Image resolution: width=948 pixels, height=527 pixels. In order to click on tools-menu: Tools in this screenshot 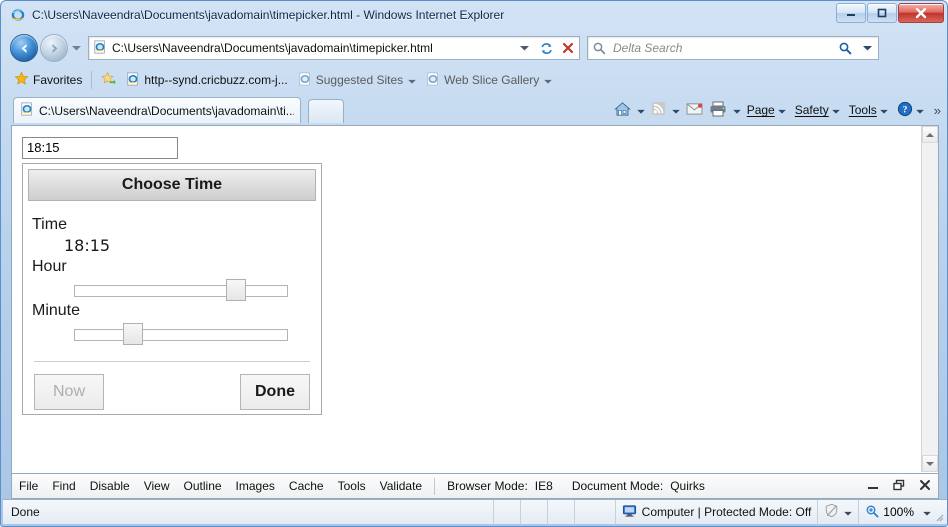, I will do `click(870, 110)`.